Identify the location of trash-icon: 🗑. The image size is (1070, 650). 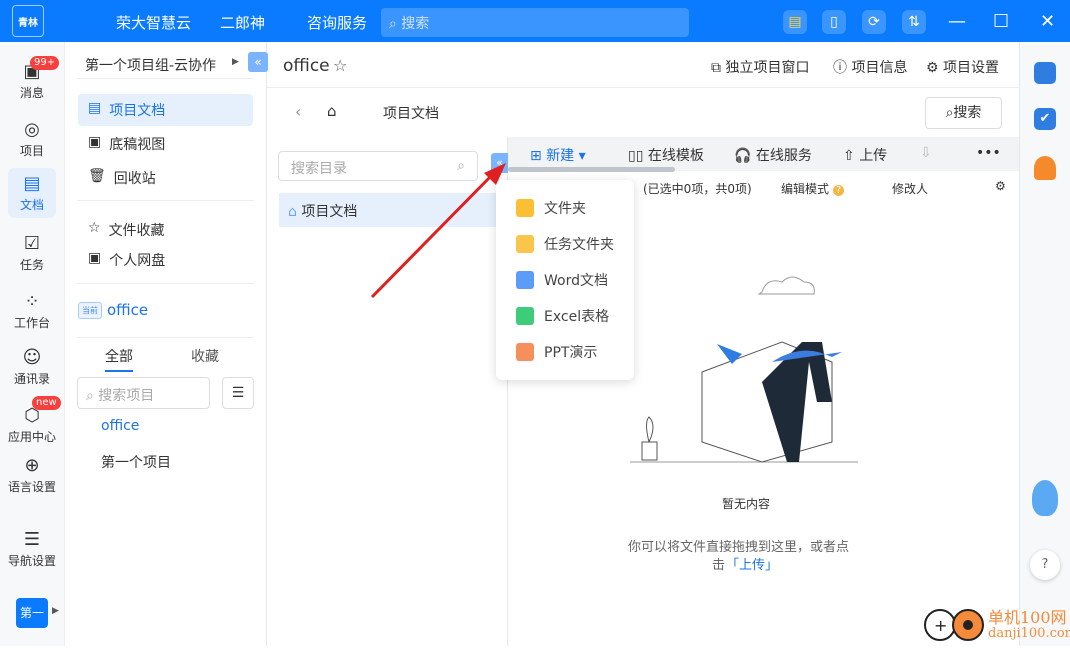
(97, 176).